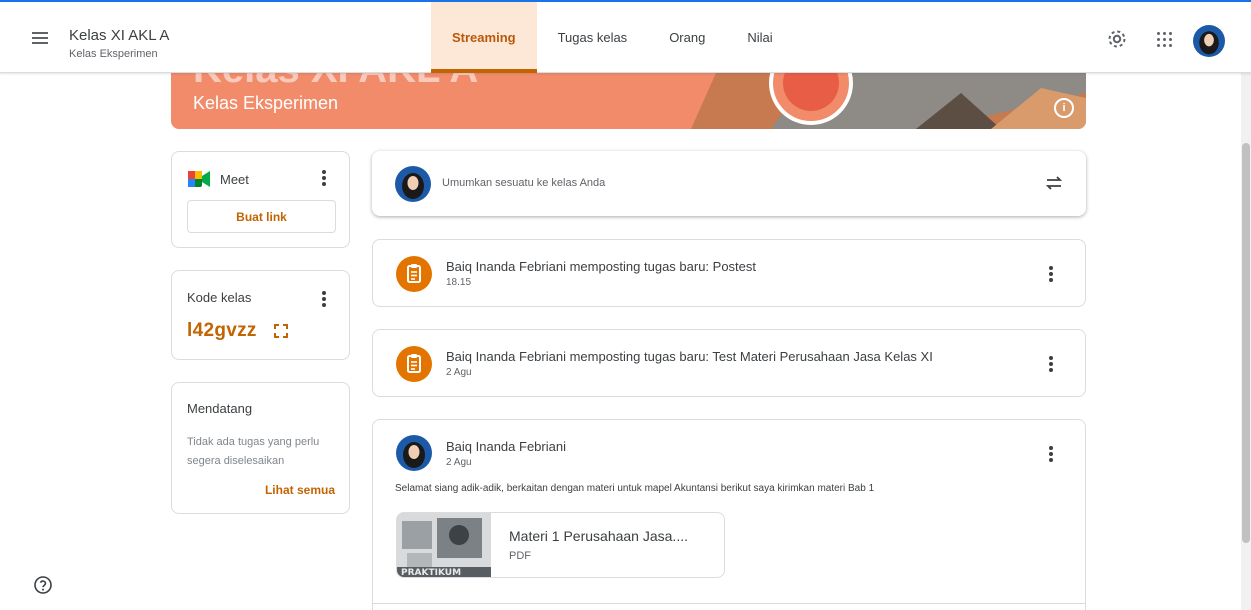 The width and height of the screenshot is (1251, 610). I want to click on fullscreen-icon, so click(281, 331).